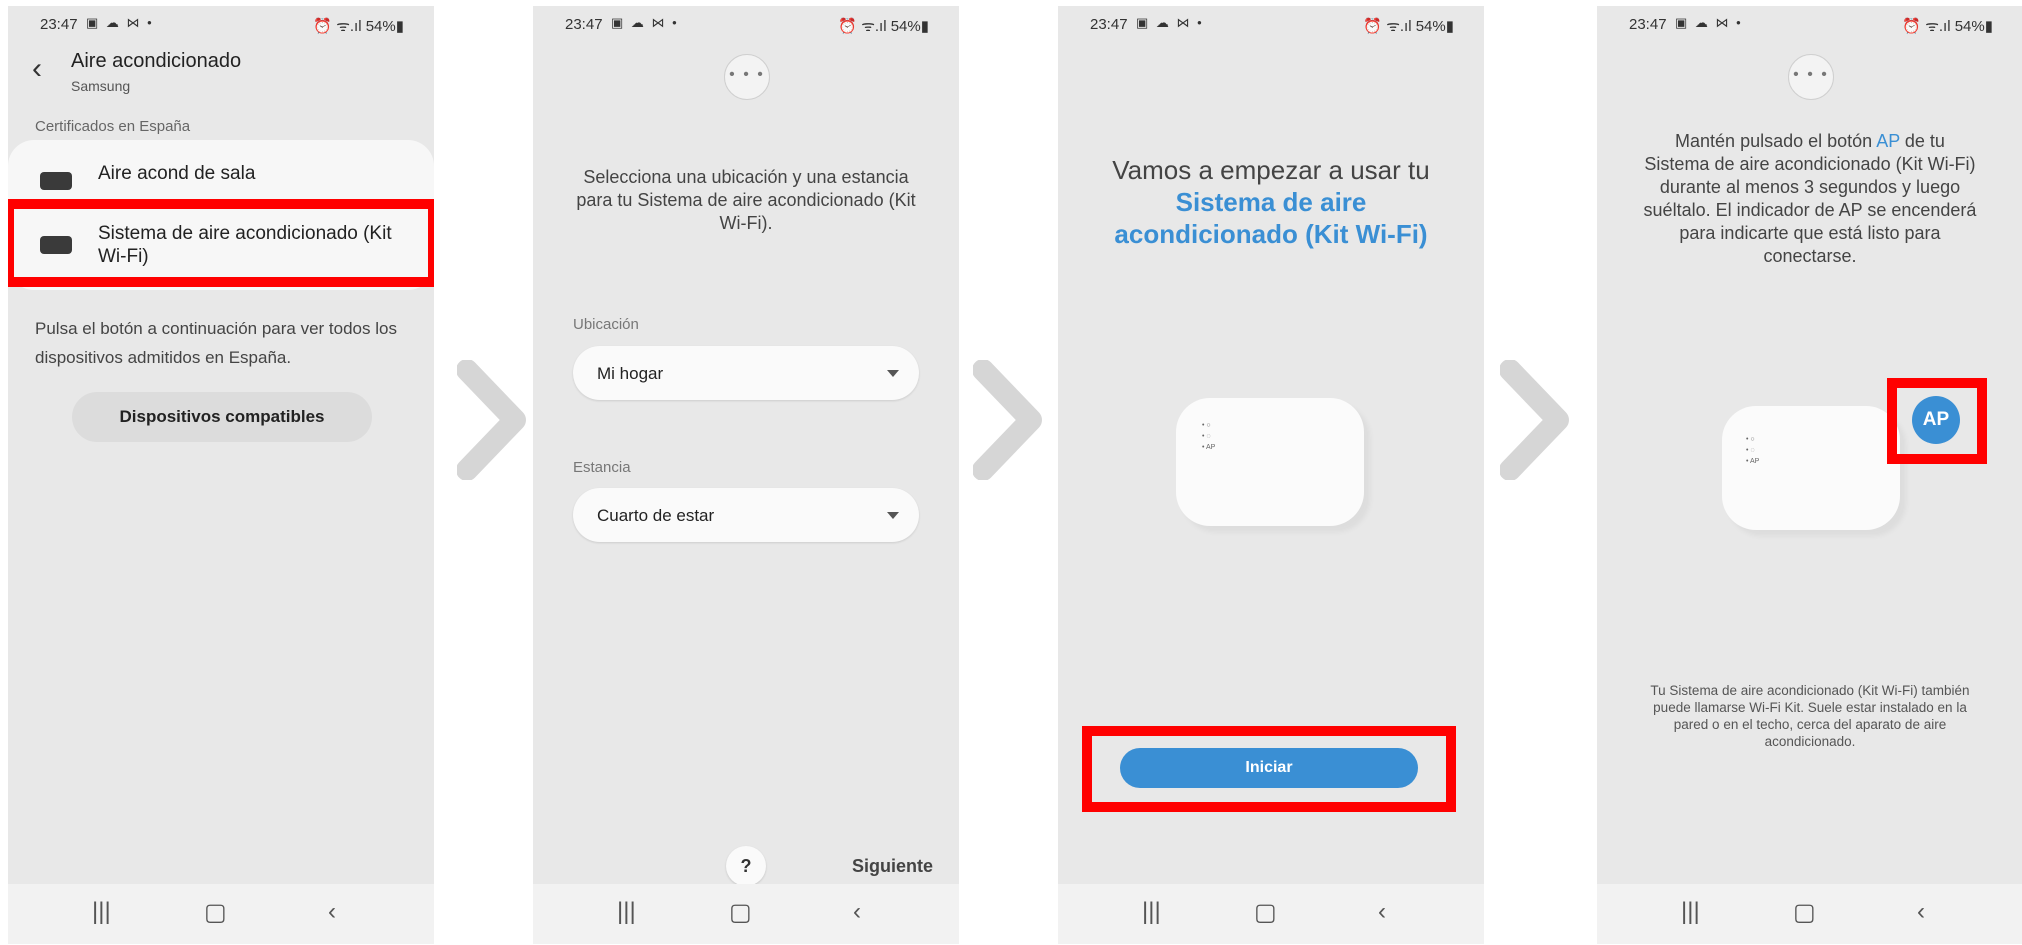 This screenshot has width=2022, height=945. Describe the element at coordinates (746, 866) in the screenshot. I see `help-button: ?` at that location.